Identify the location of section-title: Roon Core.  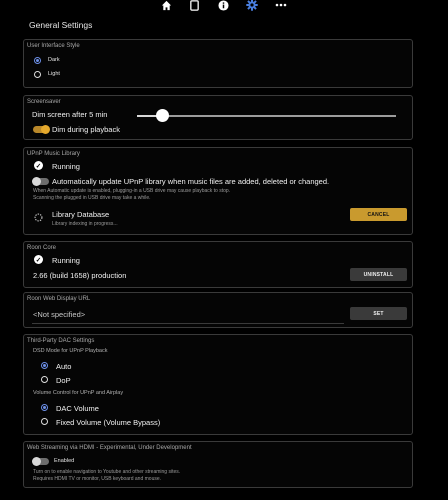
(42, 248).